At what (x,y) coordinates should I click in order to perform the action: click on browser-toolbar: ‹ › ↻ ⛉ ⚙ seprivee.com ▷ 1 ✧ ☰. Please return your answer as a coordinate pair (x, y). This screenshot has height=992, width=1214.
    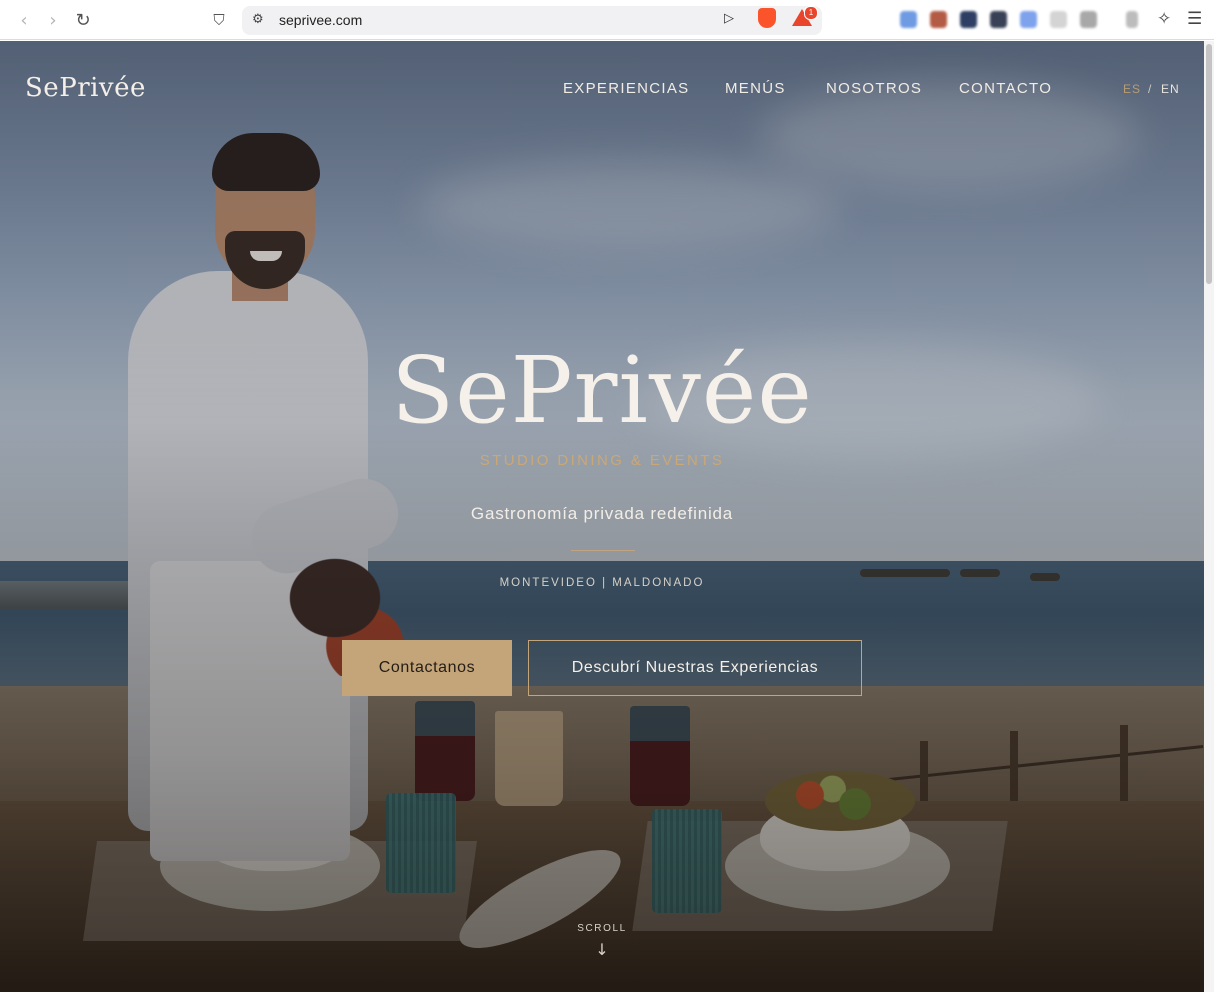
    Looking at the image, I should click on (607, 20).